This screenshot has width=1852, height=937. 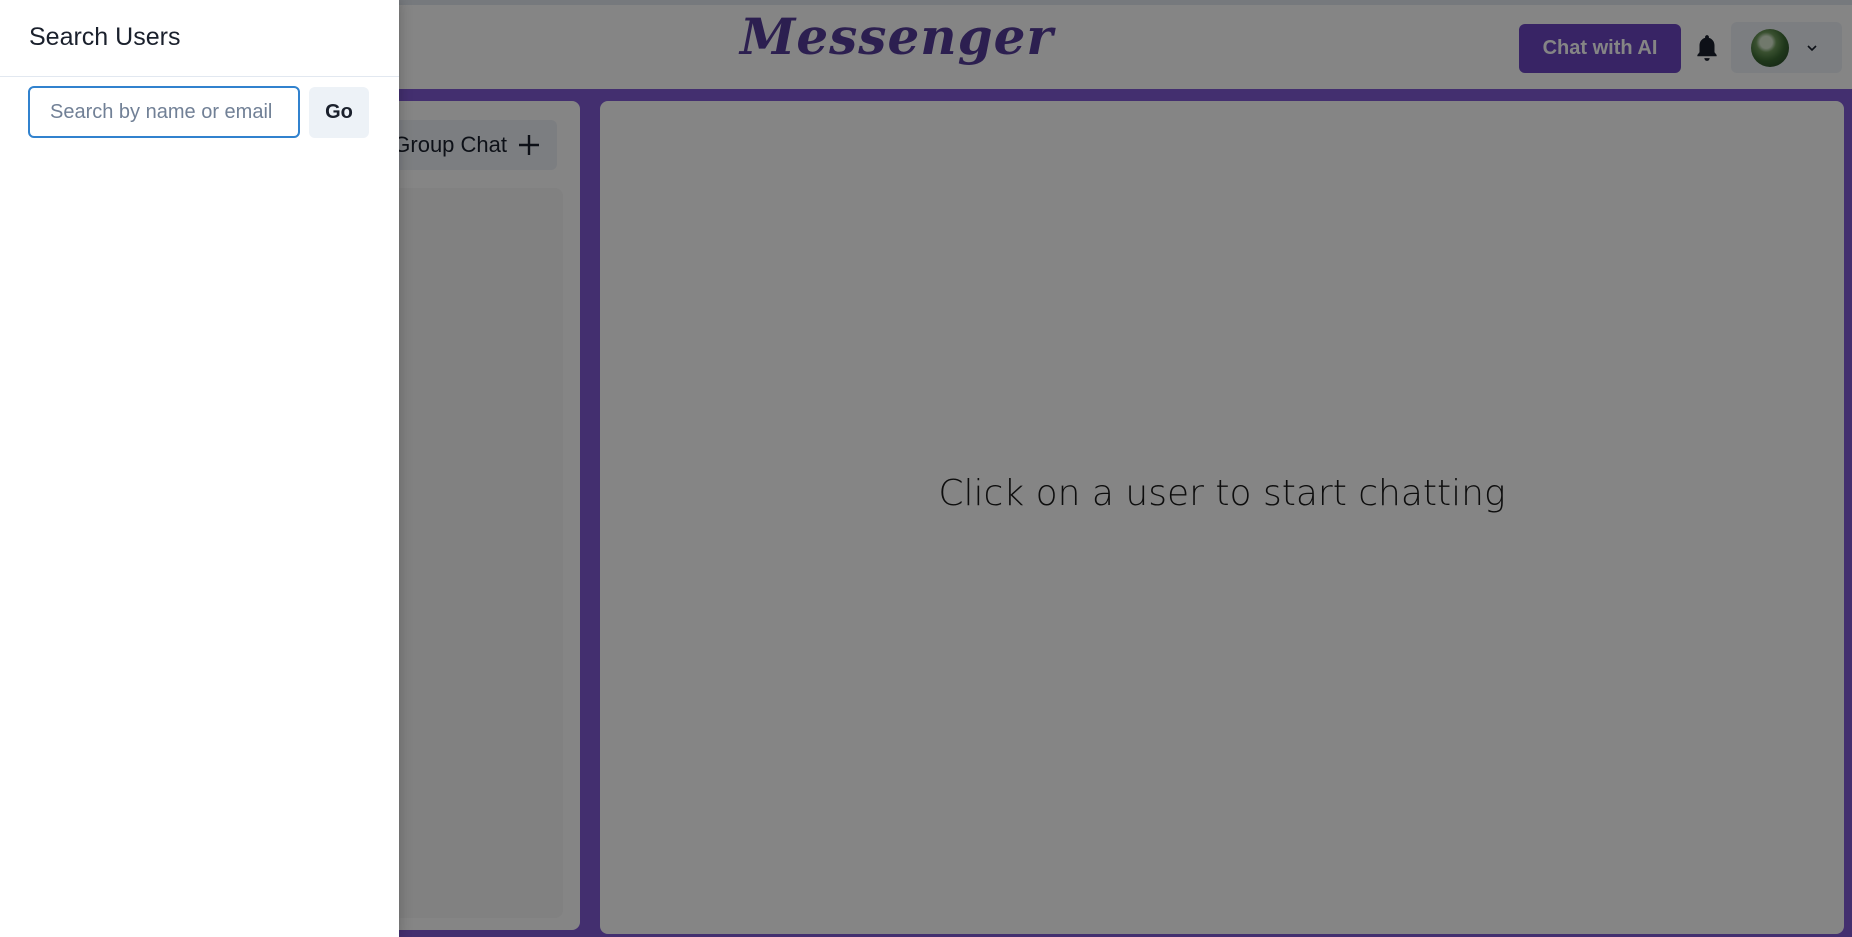 What do you see at coordinates (339, 112) in the screenshot?
I see `go-button: Go` at bounding box center [339, 112].